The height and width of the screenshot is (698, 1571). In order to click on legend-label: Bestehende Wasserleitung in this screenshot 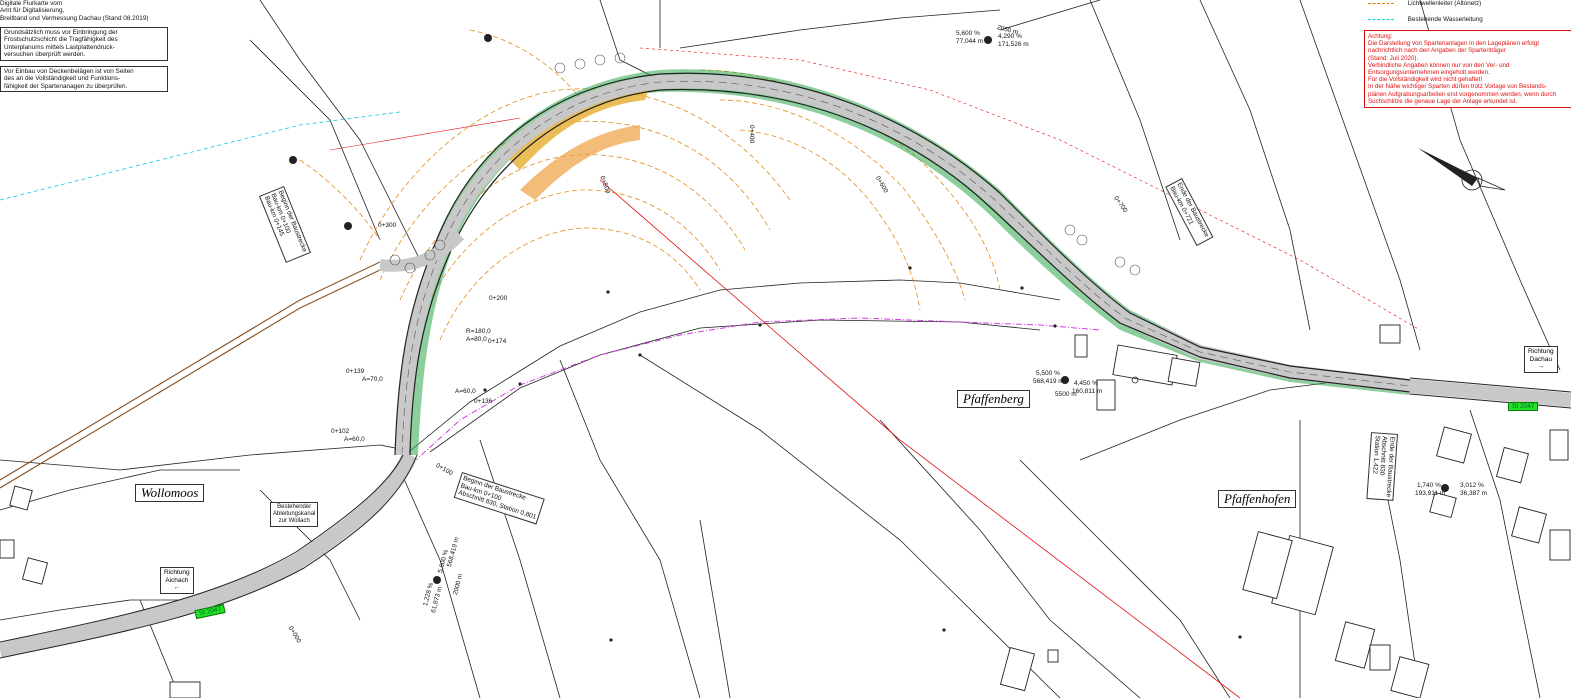, I will do `click(1445, 19)`.